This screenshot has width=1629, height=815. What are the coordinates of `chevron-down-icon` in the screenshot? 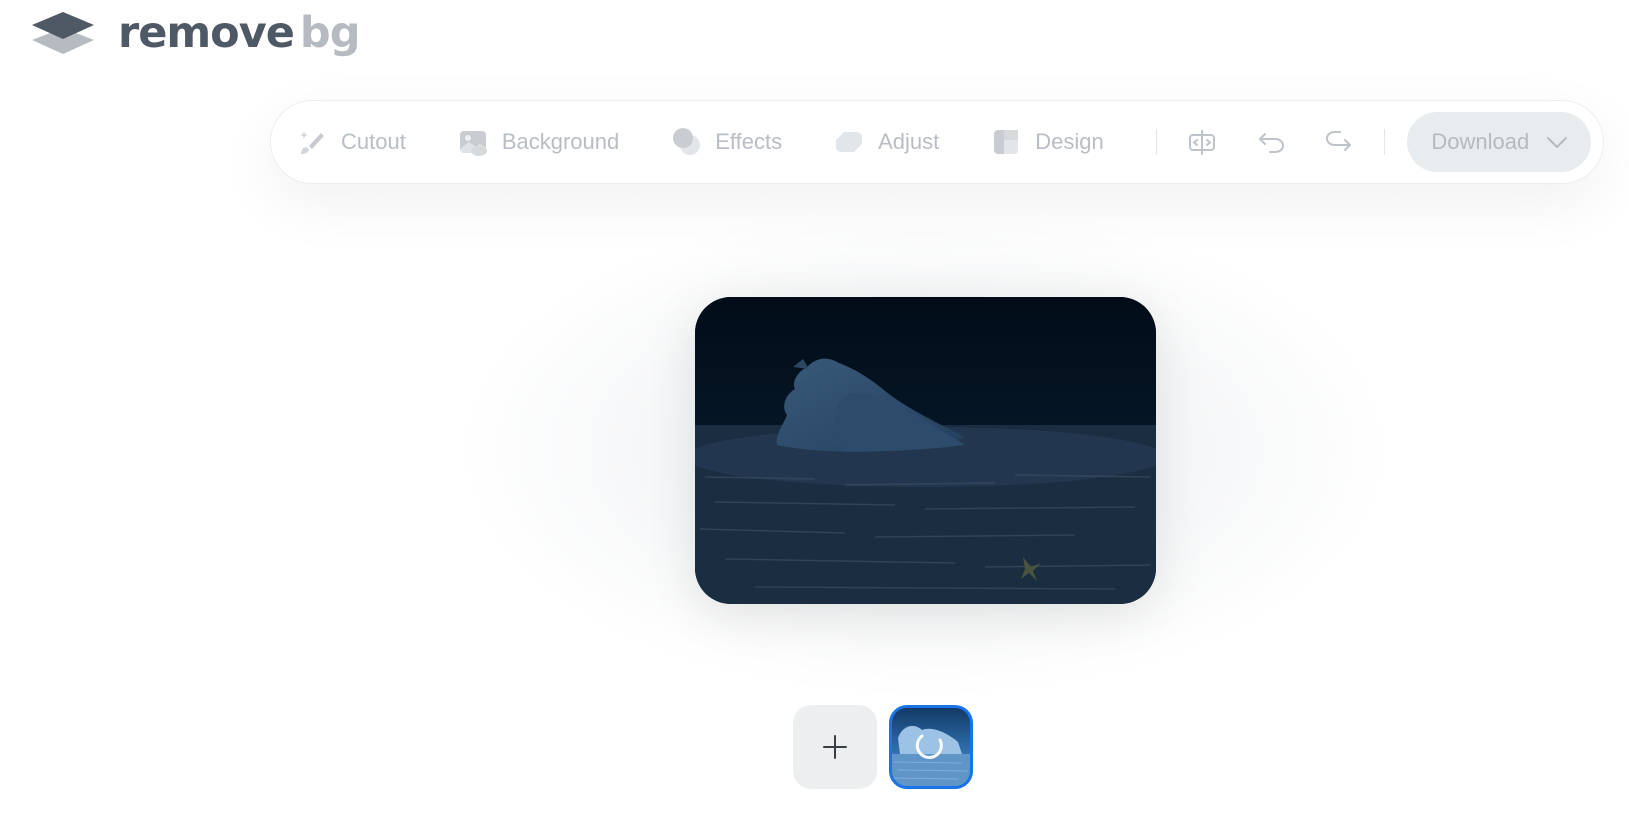 It's located at (1557, 142).